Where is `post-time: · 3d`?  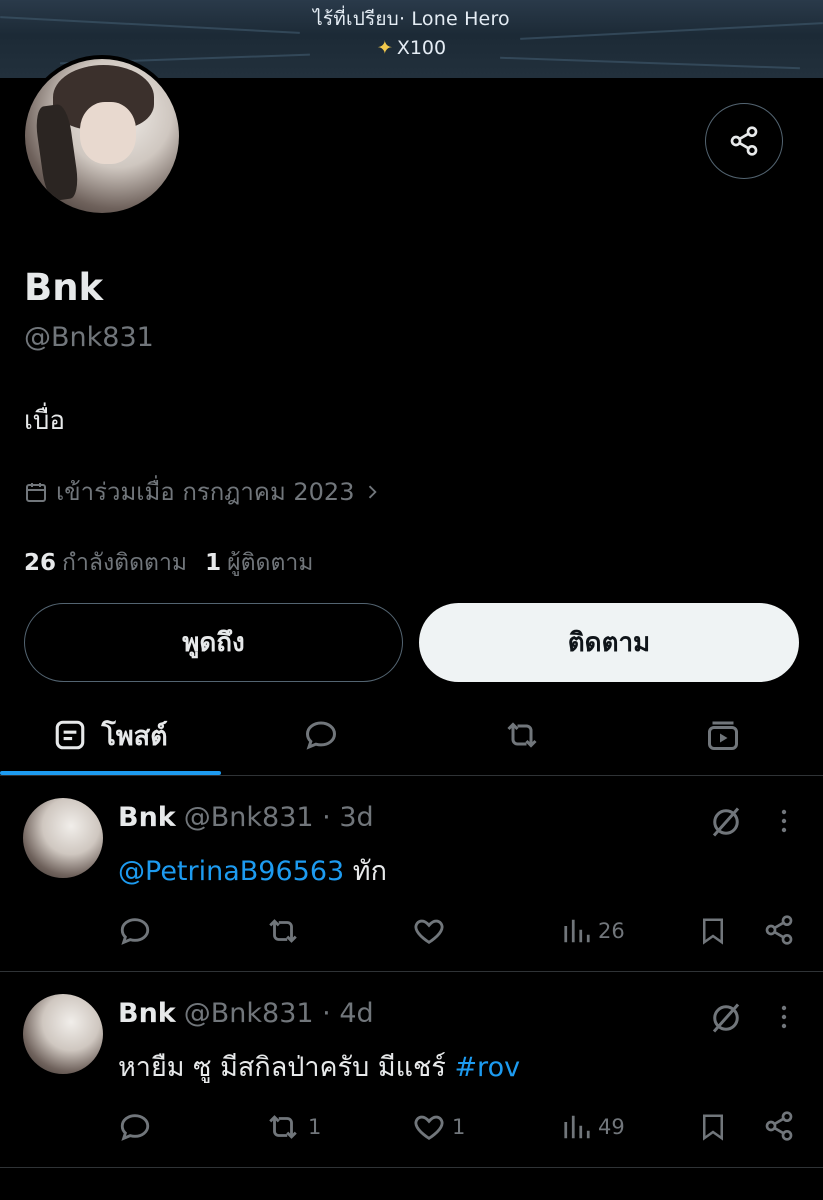 post-time: · 3d is located at coordinates (348, 817).